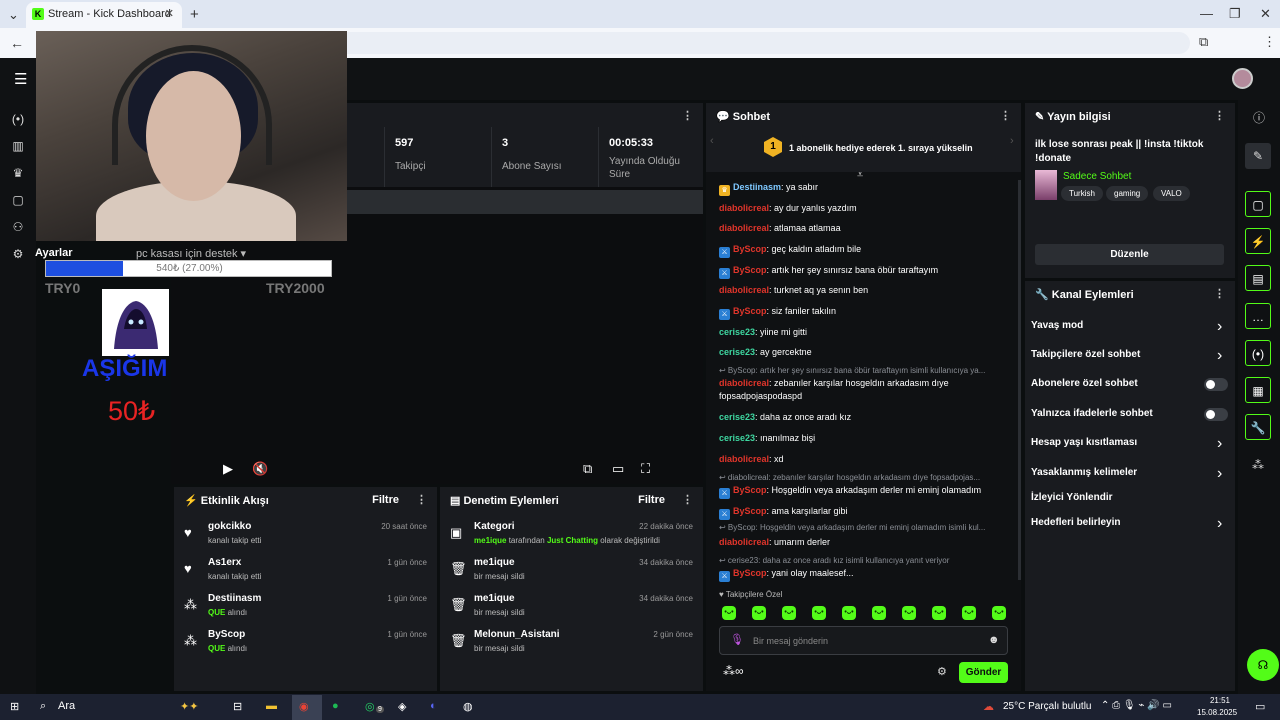  I want to click on file-explorer-icon: ▬, so click(271, 706).